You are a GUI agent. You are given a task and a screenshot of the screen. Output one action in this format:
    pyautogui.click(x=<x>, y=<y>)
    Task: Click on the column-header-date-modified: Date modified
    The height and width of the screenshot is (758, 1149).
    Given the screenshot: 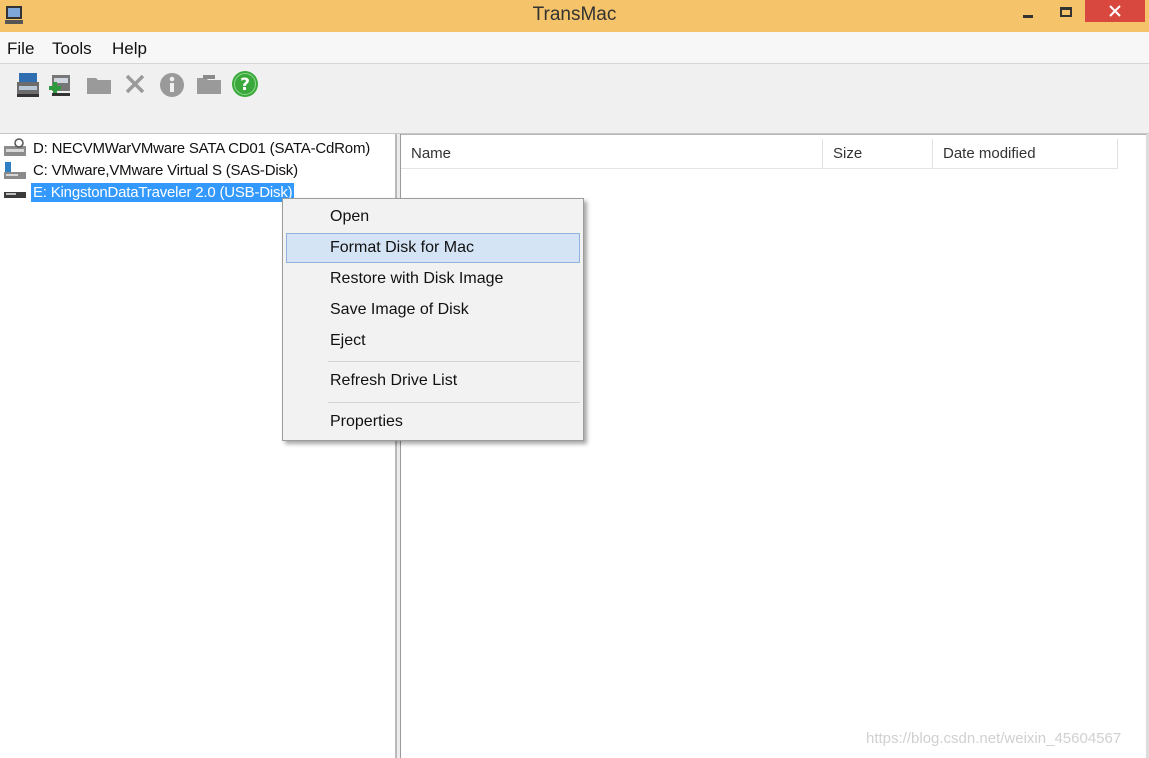 What is the action you would take?
    pyautogui.click(x=1025, y=154)
    